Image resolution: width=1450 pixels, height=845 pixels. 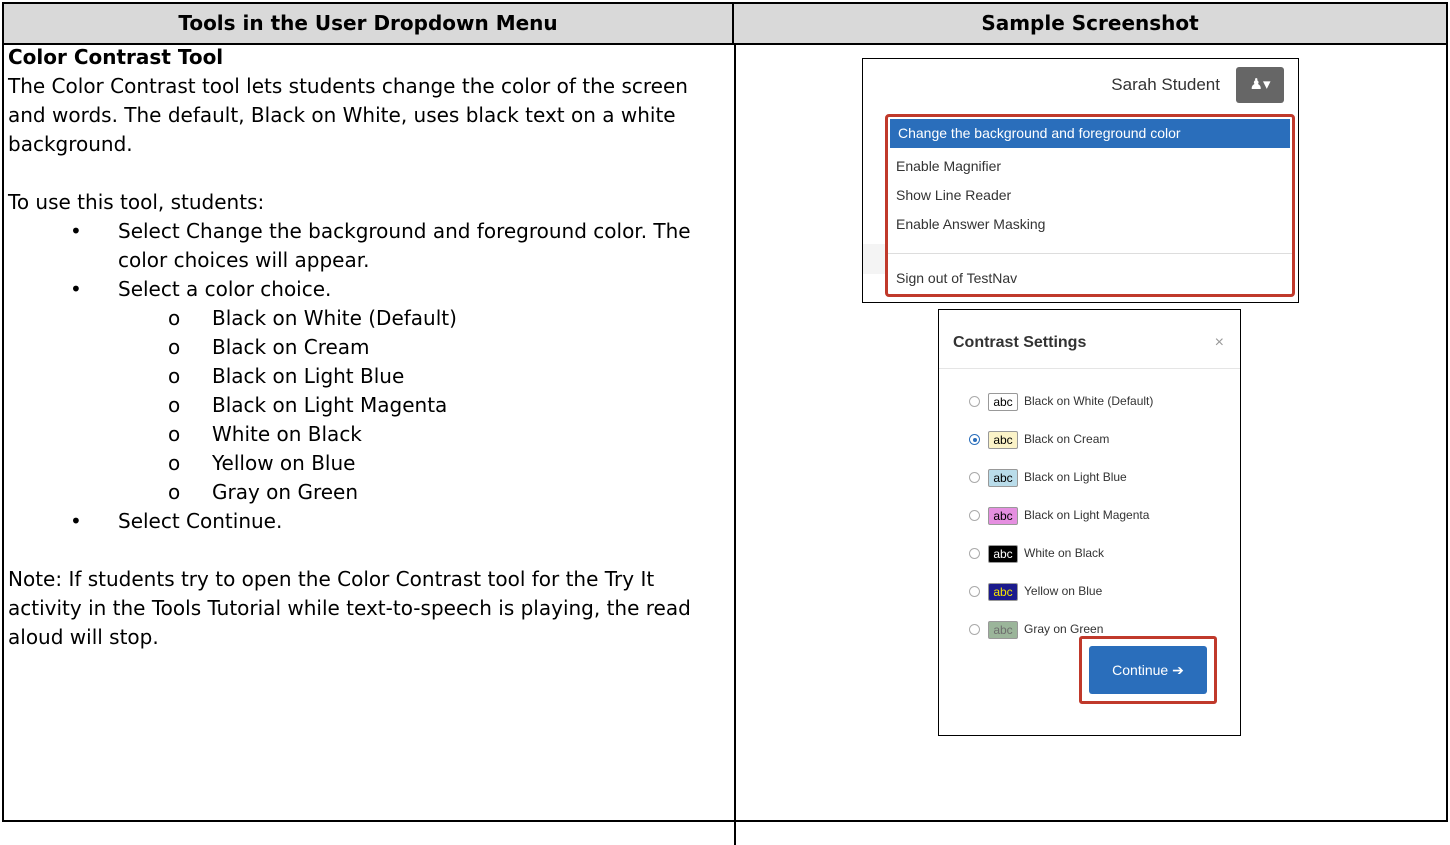 What do you see at coordinates (1063, 591) in the screenshot?
I see `contrast-option-label: Yellow on Blue` at bounding box center [1063, 591].